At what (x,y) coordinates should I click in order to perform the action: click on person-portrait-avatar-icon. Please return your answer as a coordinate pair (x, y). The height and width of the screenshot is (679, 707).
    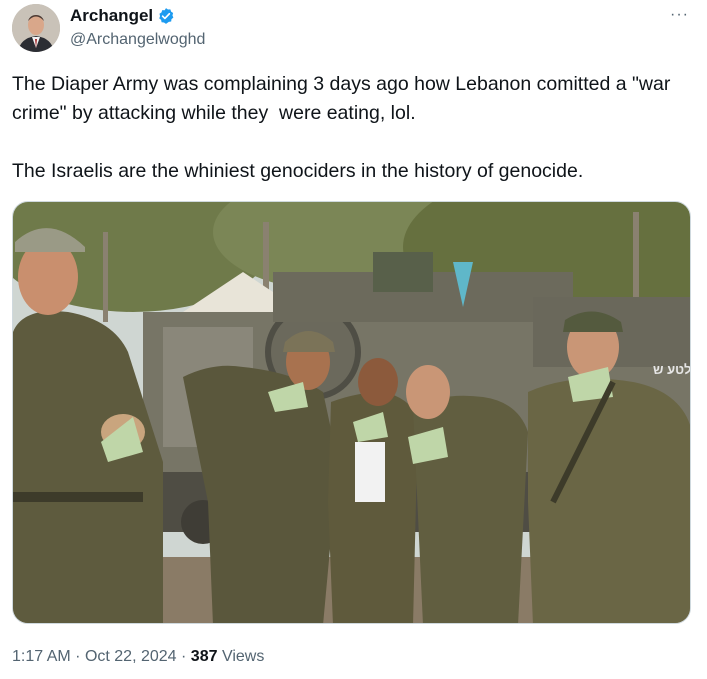
    Looking at the image, I should click on (36, 28).